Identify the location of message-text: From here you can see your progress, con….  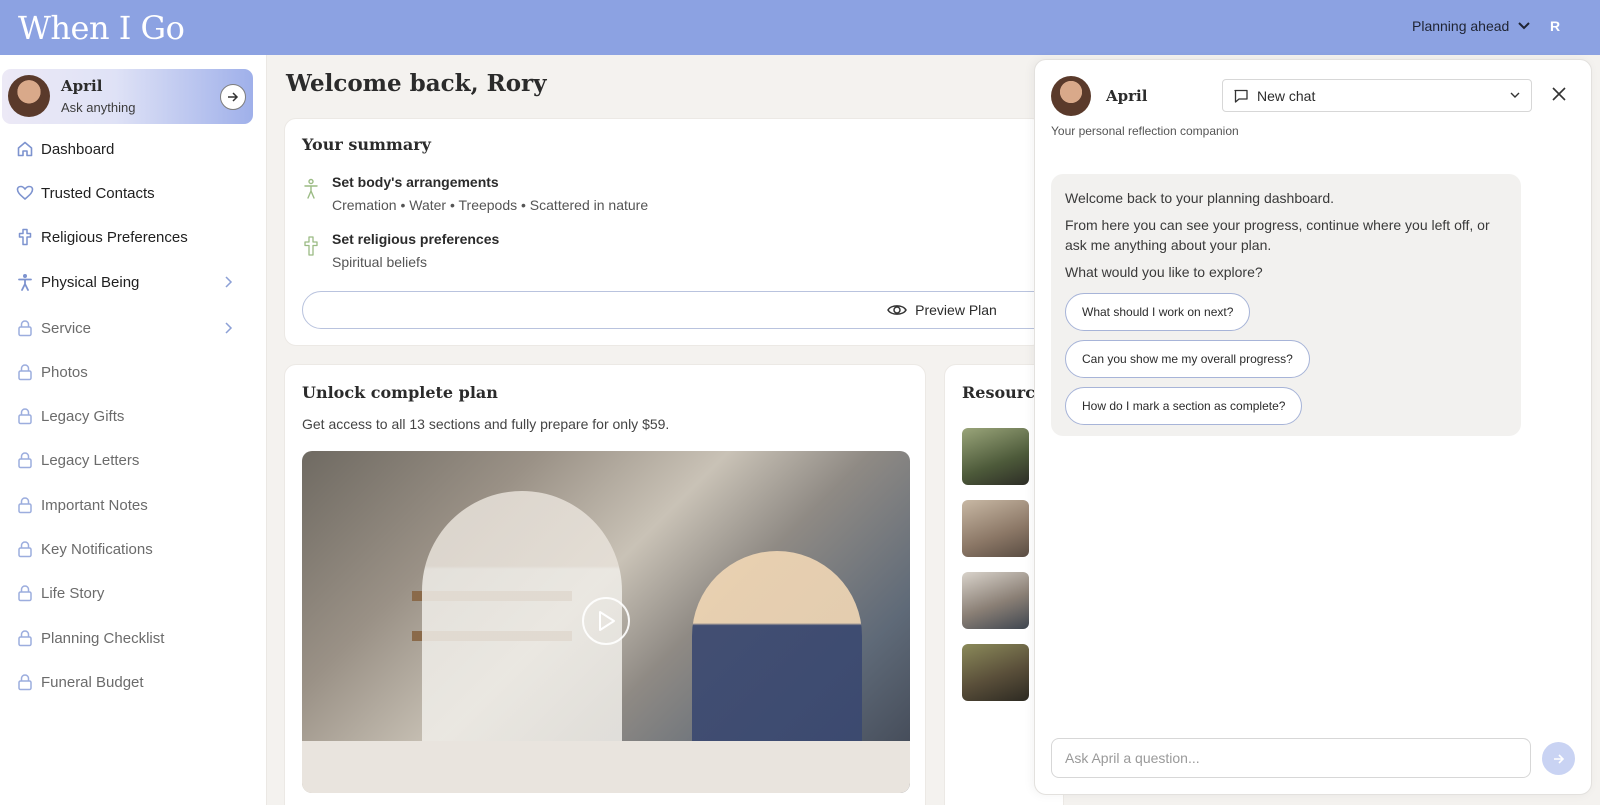
(1277, 235).